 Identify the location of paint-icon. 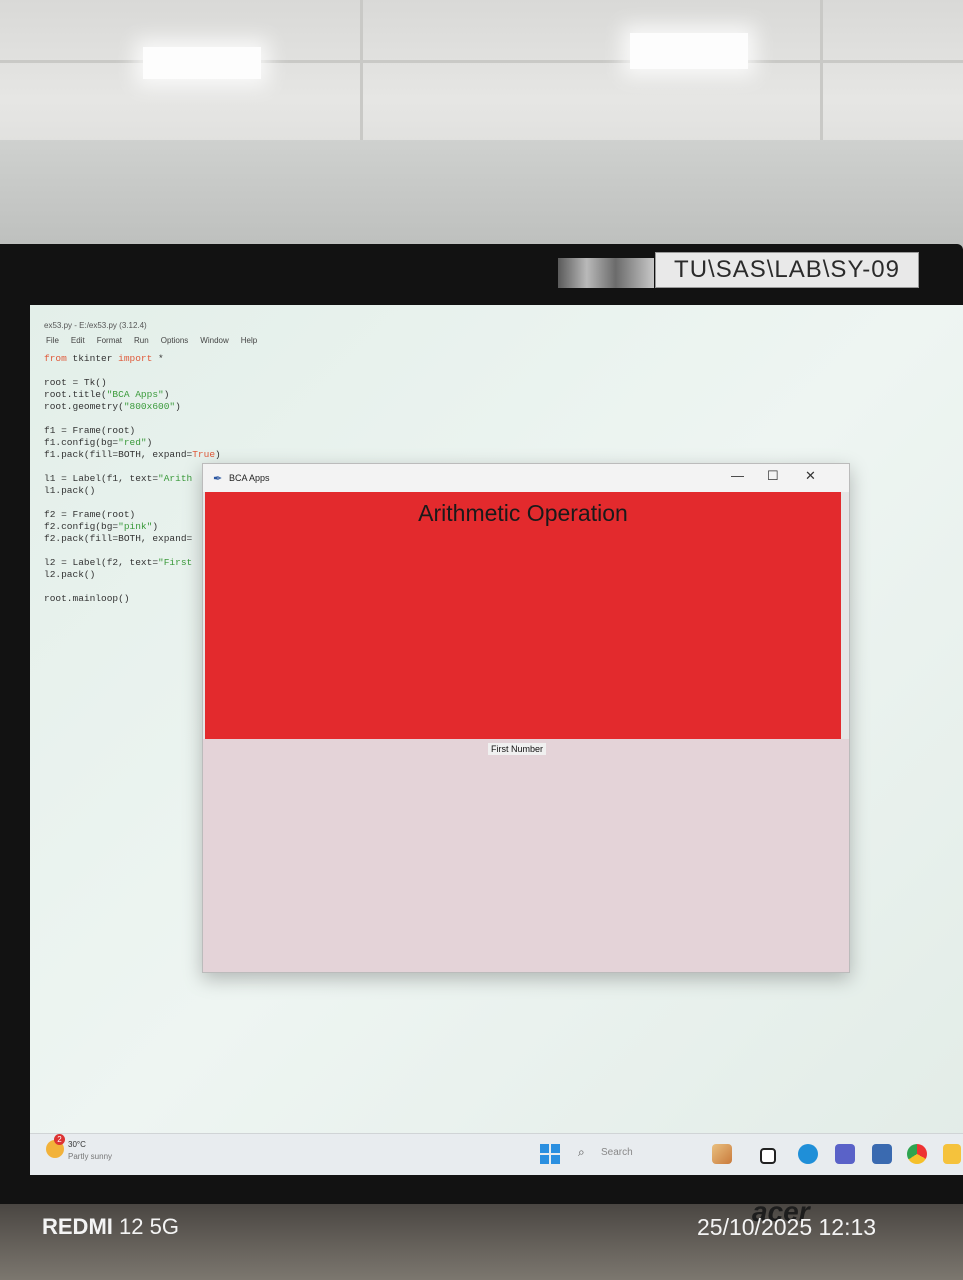
(722, 1154).